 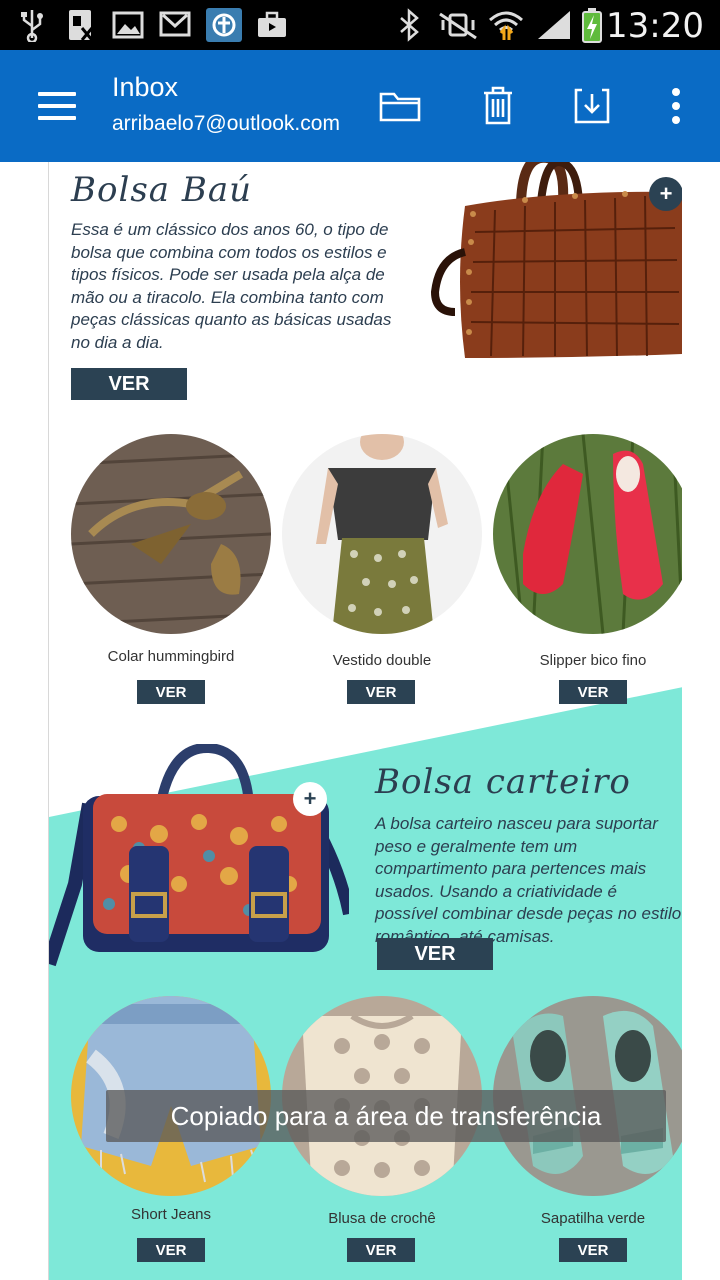 What do you see at coordinates (382, 660) in the screenshot?
I see `product-label-vestido: Vestido double` at bounding box center [382, 660].